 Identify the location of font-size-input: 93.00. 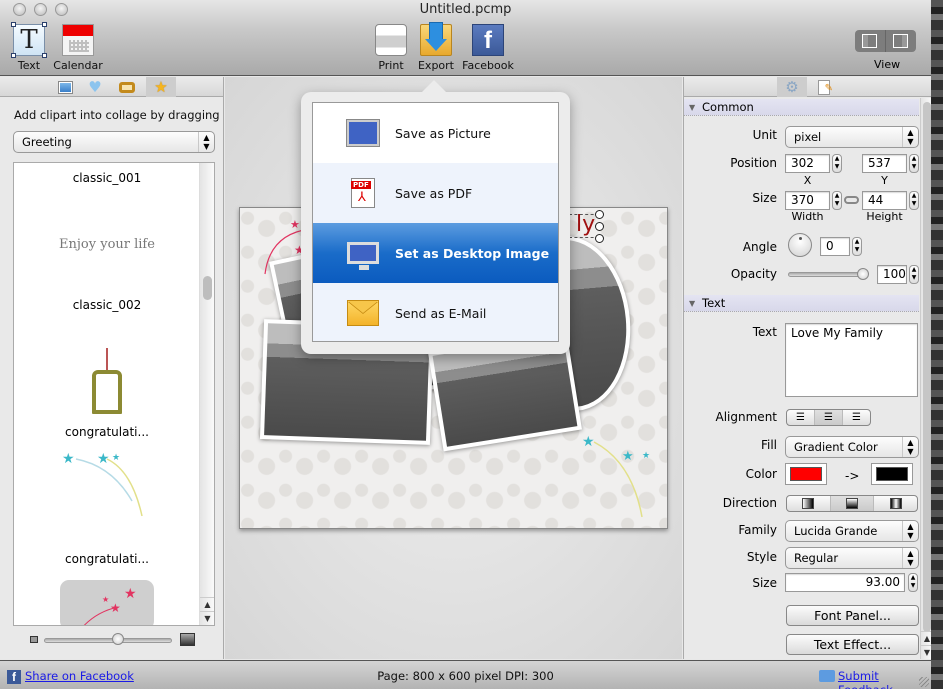
(845, 582).